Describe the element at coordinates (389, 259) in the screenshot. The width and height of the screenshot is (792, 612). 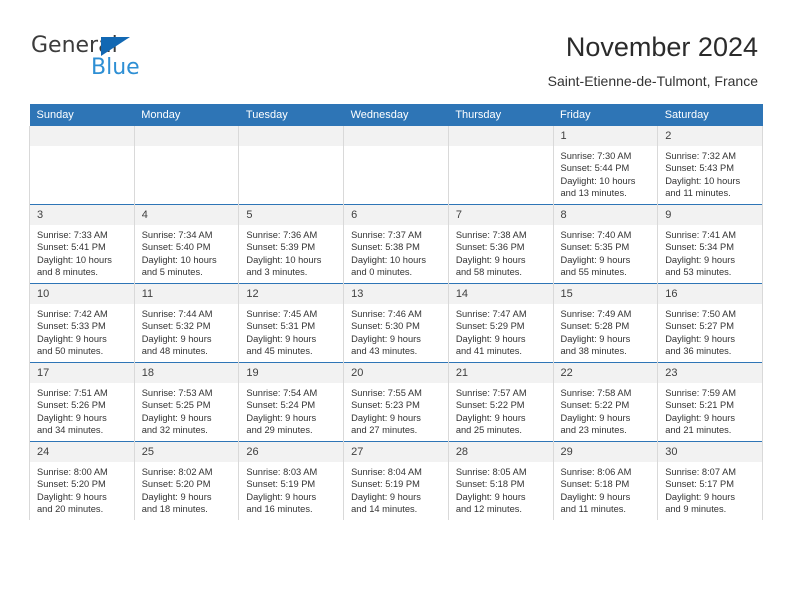
I see `daylight-text-line1: Daylight: 10 hours` at that location.